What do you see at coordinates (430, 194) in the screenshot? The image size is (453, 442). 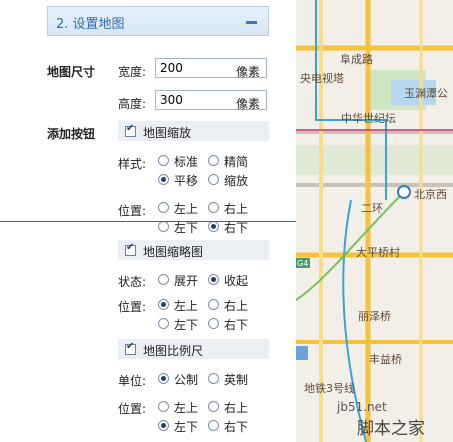 I see `map-label-beijing-west: 北京西` at bounding box center [430, 194].